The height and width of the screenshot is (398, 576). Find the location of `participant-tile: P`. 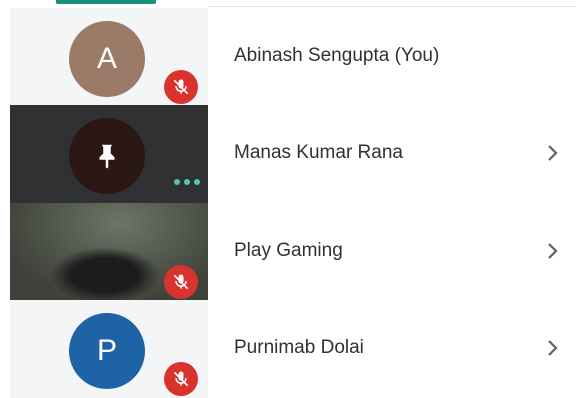

participant-tile: P is located at coordinates (109, 349).